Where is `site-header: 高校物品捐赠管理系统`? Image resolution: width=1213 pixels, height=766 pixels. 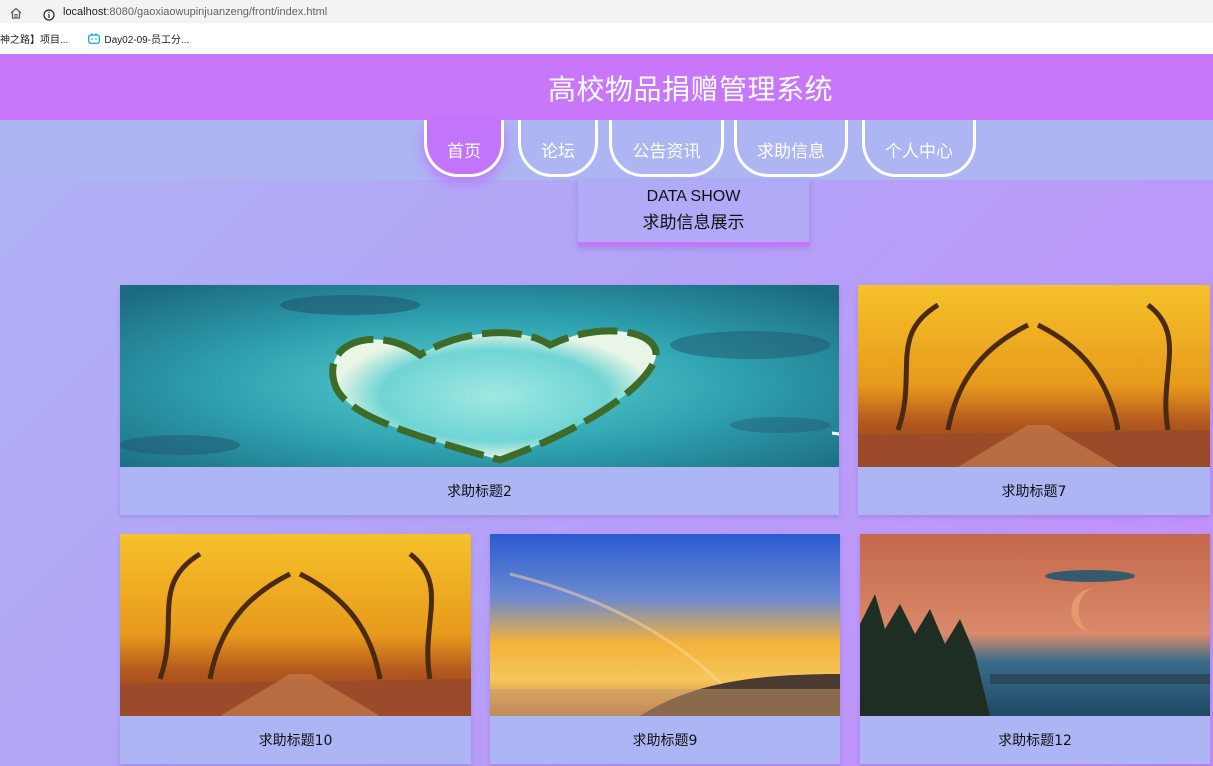
site-header: 高校物品捐赠管理系统 is located at coordinates (606, 87).